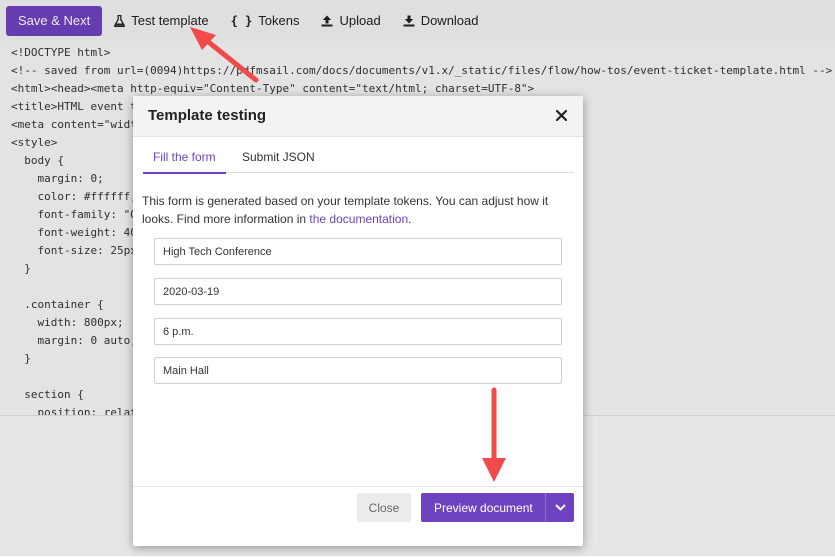 The image size is (835, 557). What do you see at coordinates (184, 160) in the screenshot?
I see `tab-fill-the-form: Fill the form` at bounding box center [184, 160].